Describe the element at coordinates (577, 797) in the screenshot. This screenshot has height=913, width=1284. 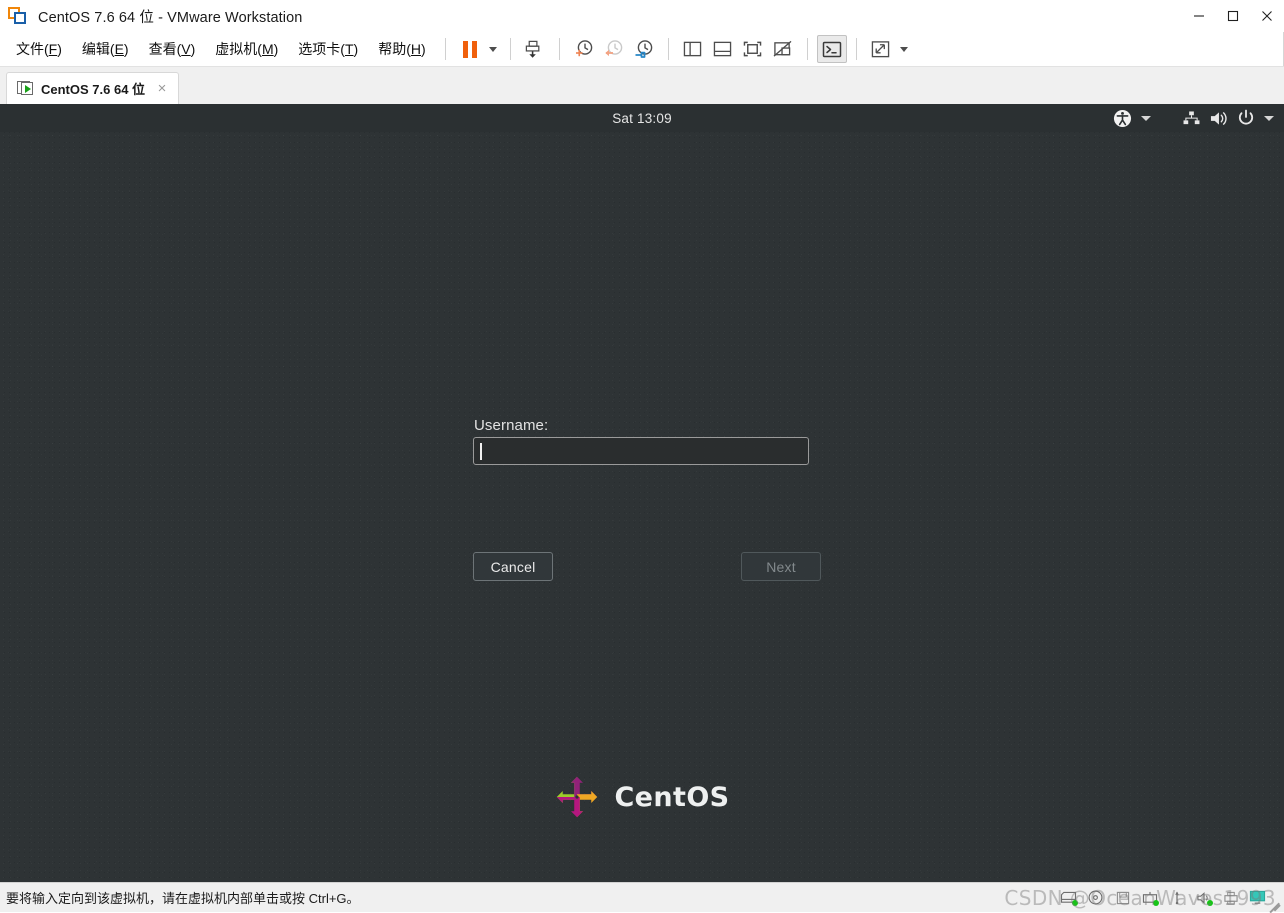
I see `centos-logo-icon` at that location.